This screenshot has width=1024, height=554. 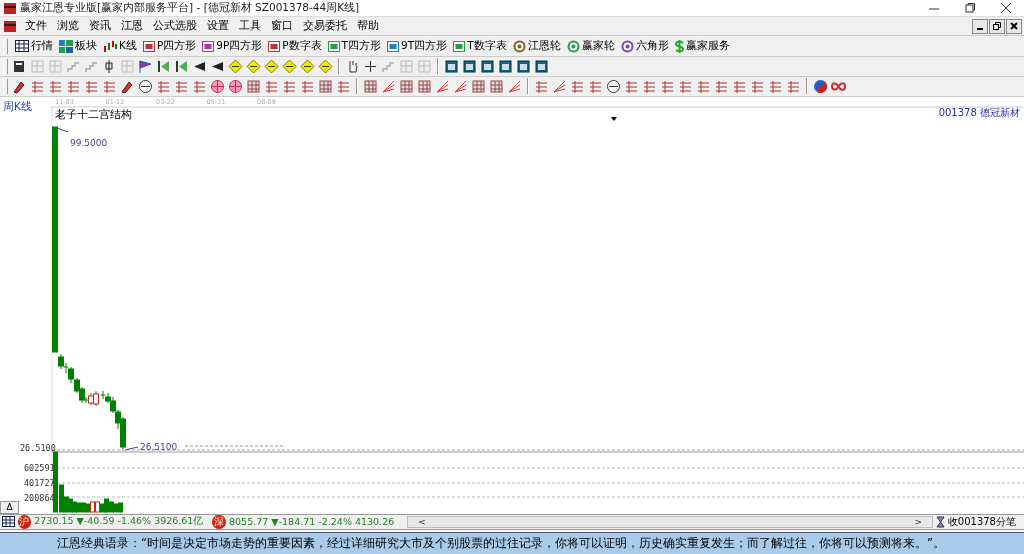 What do you see at coordinates (131, 448) in the screenshot?
I see `leader-line` at bounding box center [131, 448].